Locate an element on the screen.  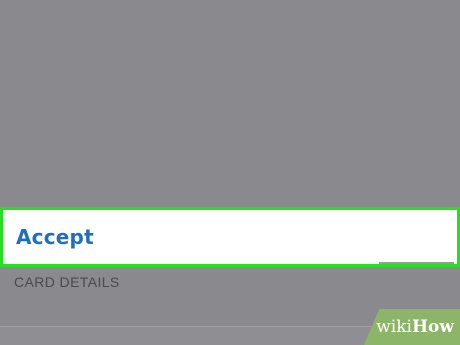
accept-button: Accept is located at coordinates (230, 237).